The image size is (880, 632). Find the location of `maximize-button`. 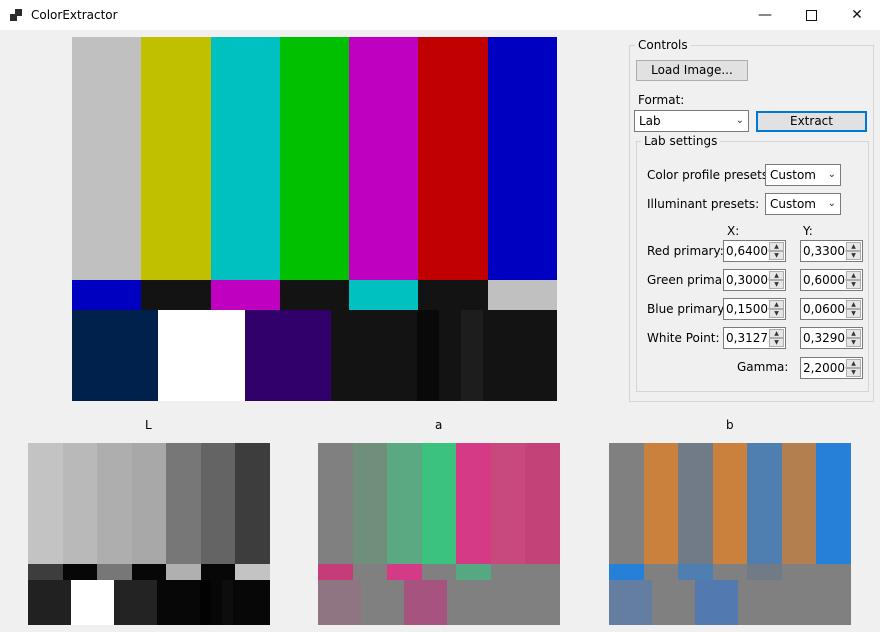

maximize-button is located at coordinates (811, 15).